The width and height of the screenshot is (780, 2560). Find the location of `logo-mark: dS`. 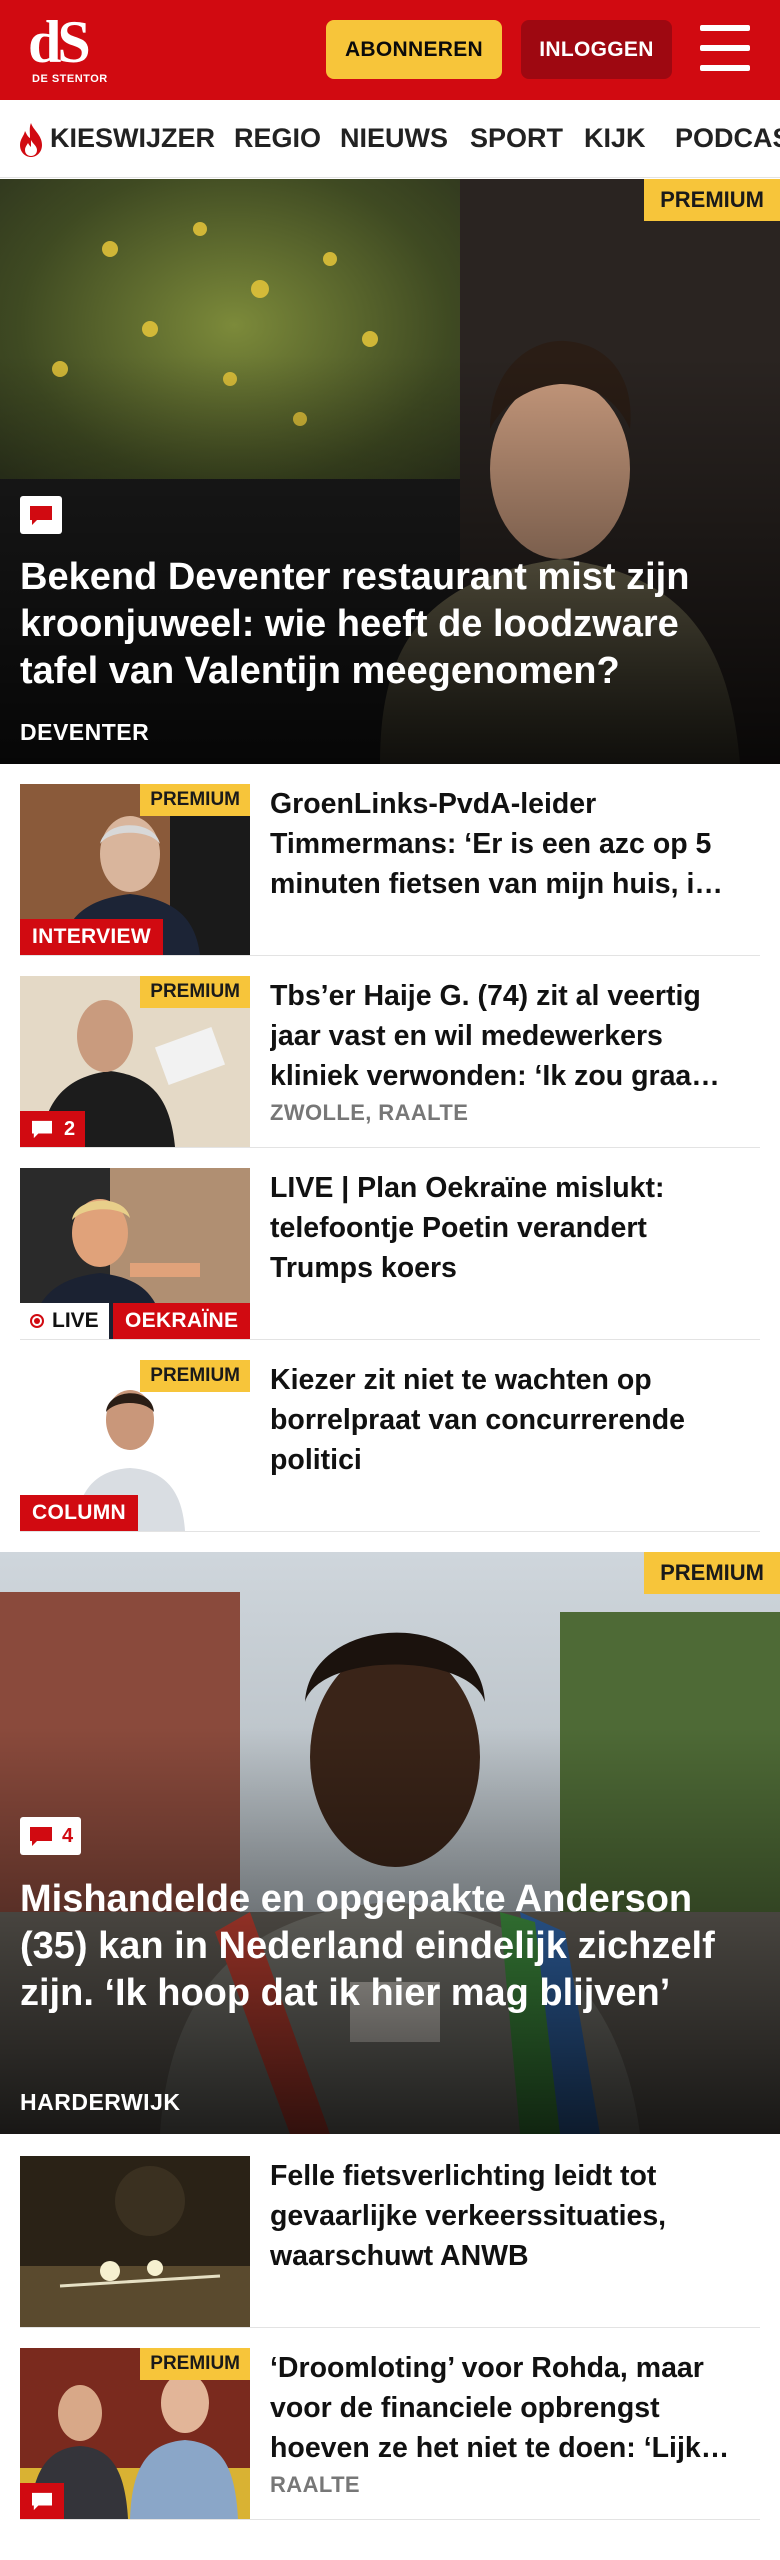

logo-mark: dS is located at coordinates (59, 42).